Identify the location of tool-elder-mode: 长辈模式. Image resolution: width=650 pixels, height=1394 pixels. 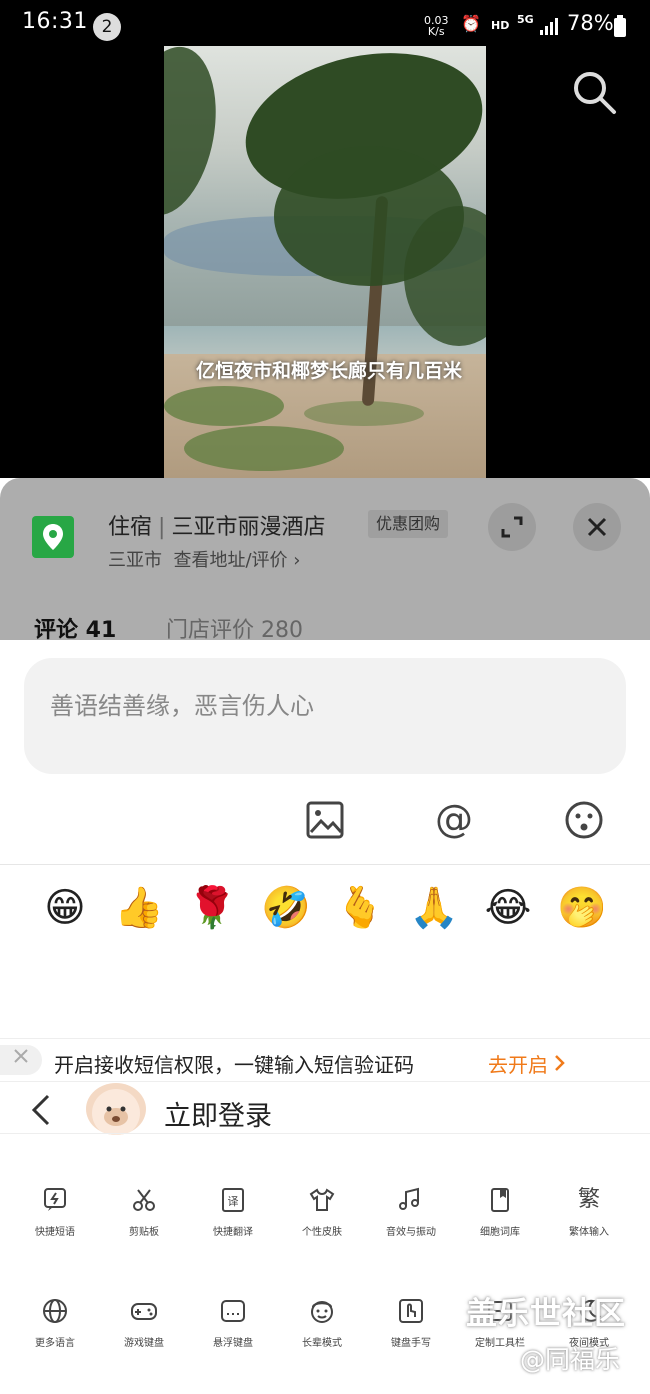
(322, 1323).